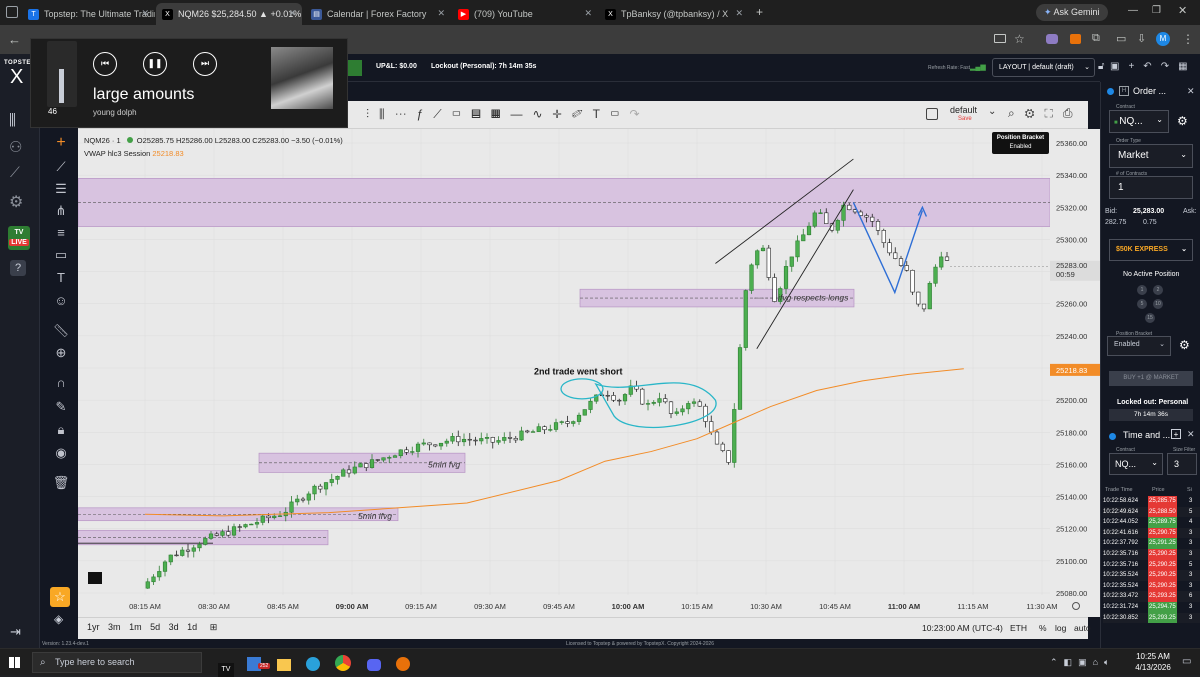  Describe the element at coordinates (117, 662) in the screenshot. I see `taskbar-search: ⌕ Type here to search` at that location.